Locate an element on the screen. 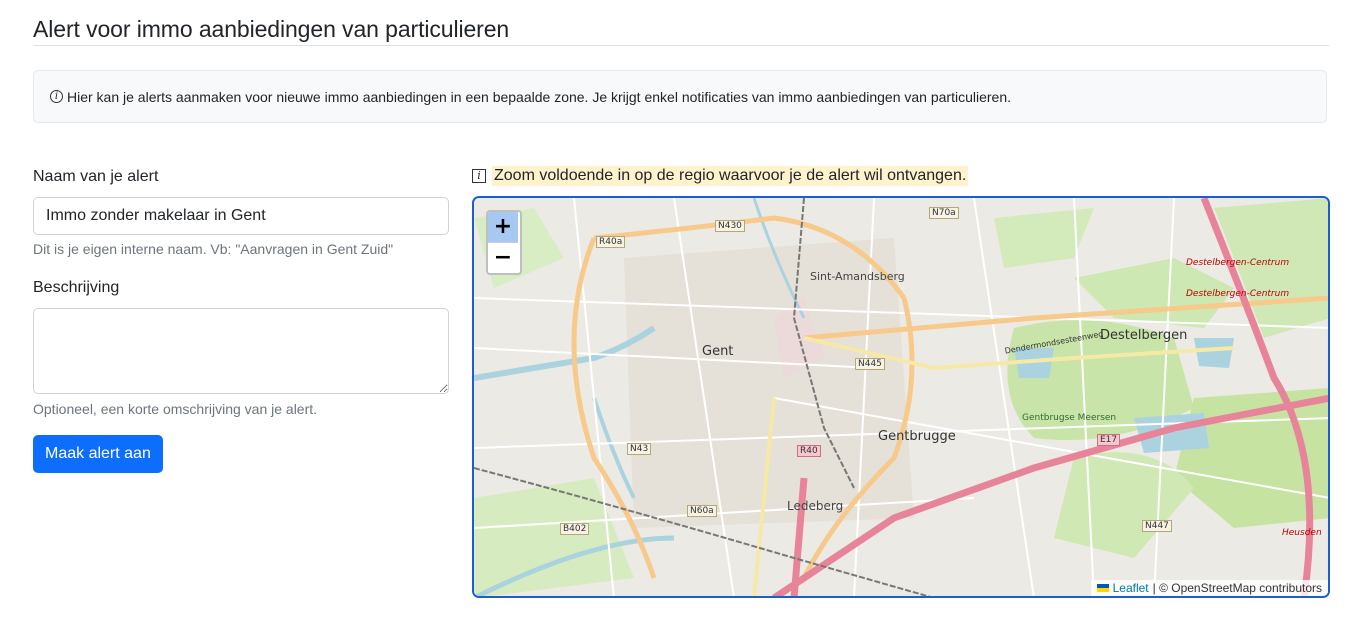  map-attribution: Leaflet | © OpenStreetMap contributors is located at coordinates (1209, 588).